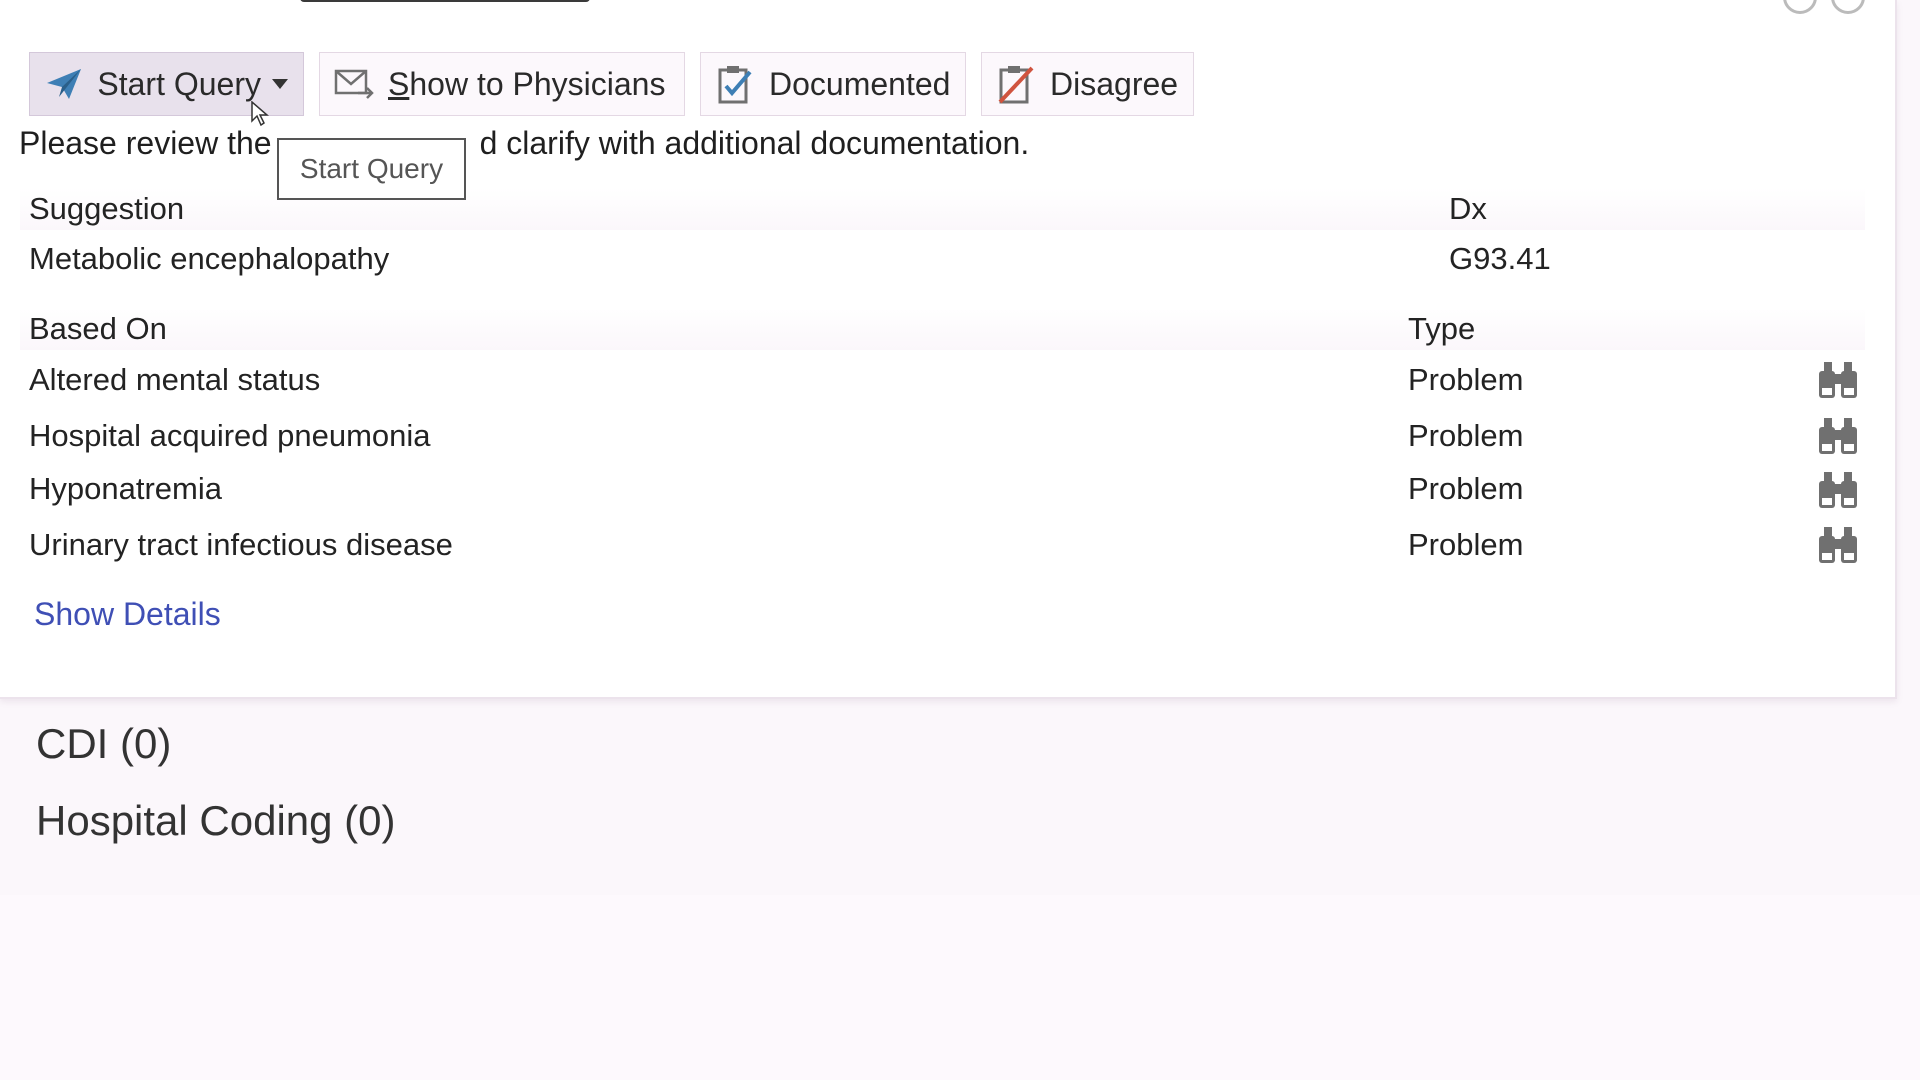  What do you see at coordinates (63, 84) in the screenshot?
I see `paper-plane-icon` at bounding box center [63, 84].